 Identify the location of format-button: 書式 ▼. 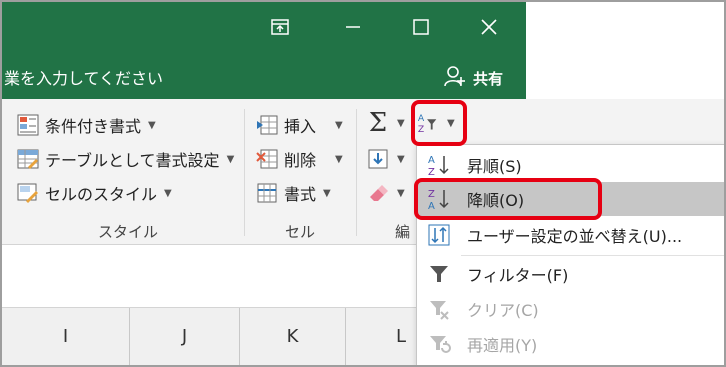
(293, 193).